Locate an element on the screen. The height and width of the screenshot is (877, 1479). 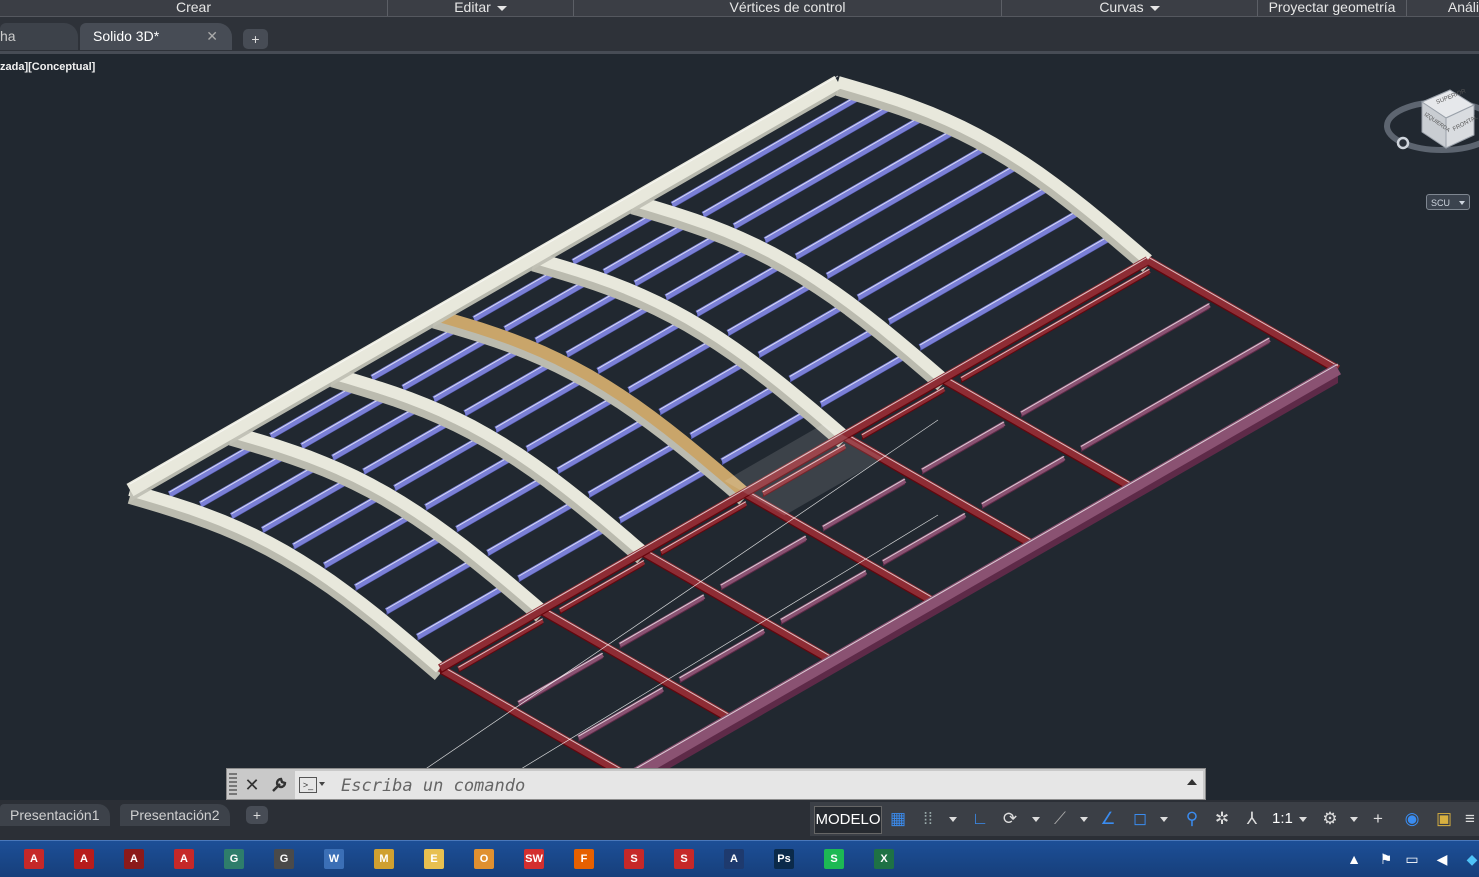
grid-icon: ▦ is located at coordinates (898, 819).